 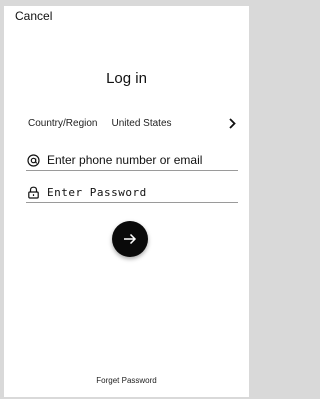 What do you see at coordinates (63, 123) in the screenshot?
I see `region-label: Country/Region` at bounding box center [63, 123].